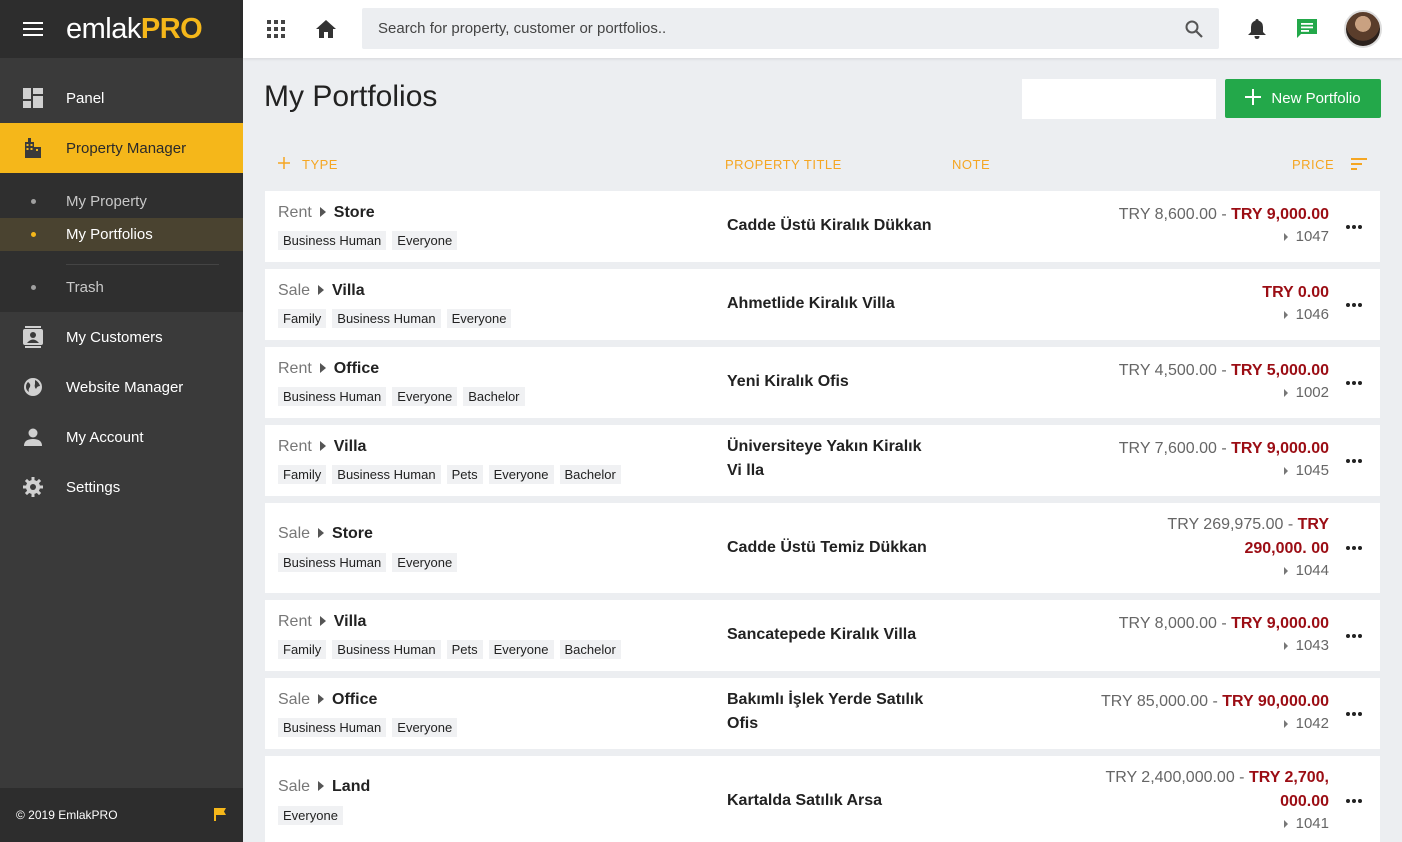  Describe the element at coordinates (832, 548) in the screenshot. I see `row-title: Cadde Üstü Temiz Dükkan` at that location.